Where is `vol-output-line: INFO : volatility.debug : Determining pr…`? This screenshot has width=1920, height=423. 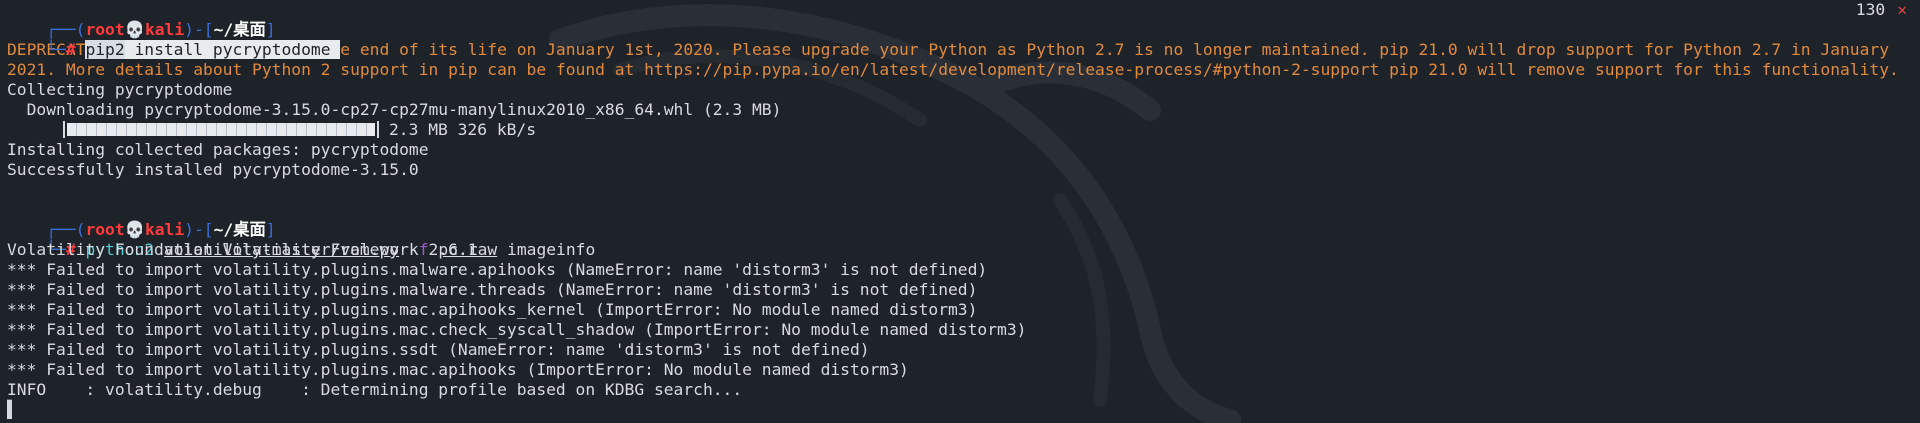
vol-output-line: INFO : volatility.debug : Determining pr… is located at coordinates (375, 389).